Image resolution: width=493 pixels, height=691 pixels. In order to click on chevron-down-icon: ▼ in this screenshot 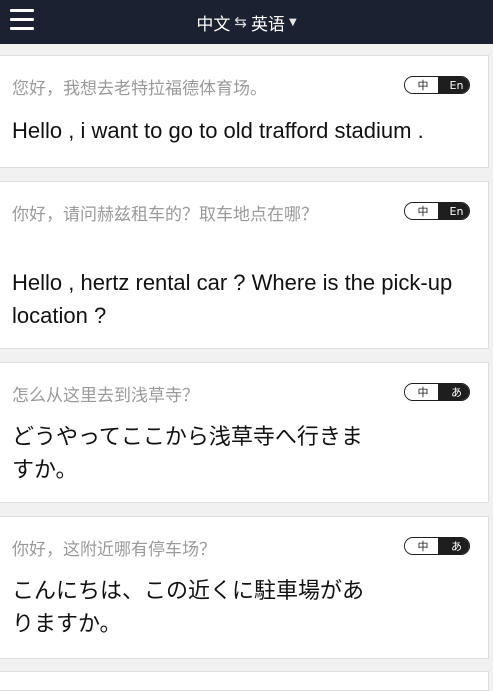, I will do `click(292, 22)`.